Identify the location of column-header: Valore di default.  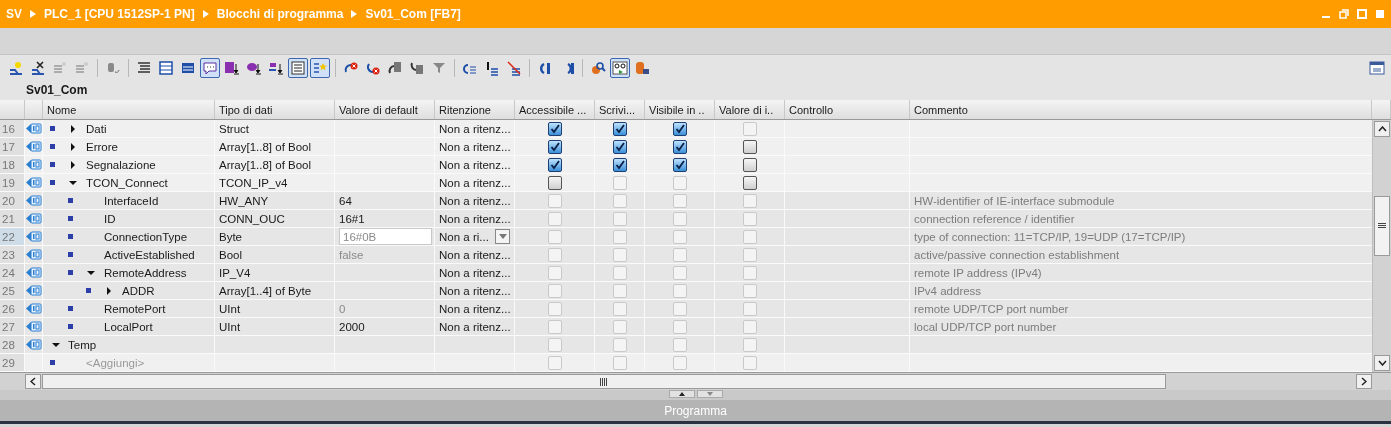
(385, 109).